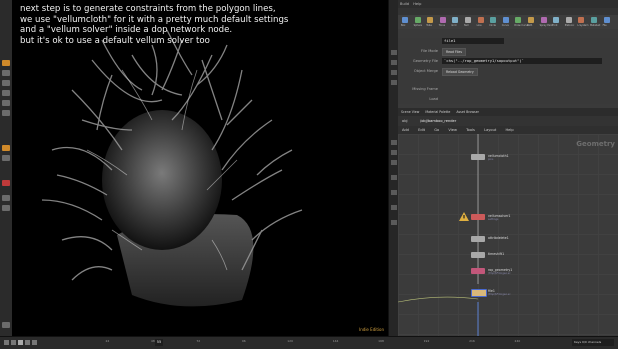 The image size is (618, 349). What do you see at coordinates (492, 25) in the screenshot?
I see `shelf-tool-label: Circle` at bounding box center [492, 25].